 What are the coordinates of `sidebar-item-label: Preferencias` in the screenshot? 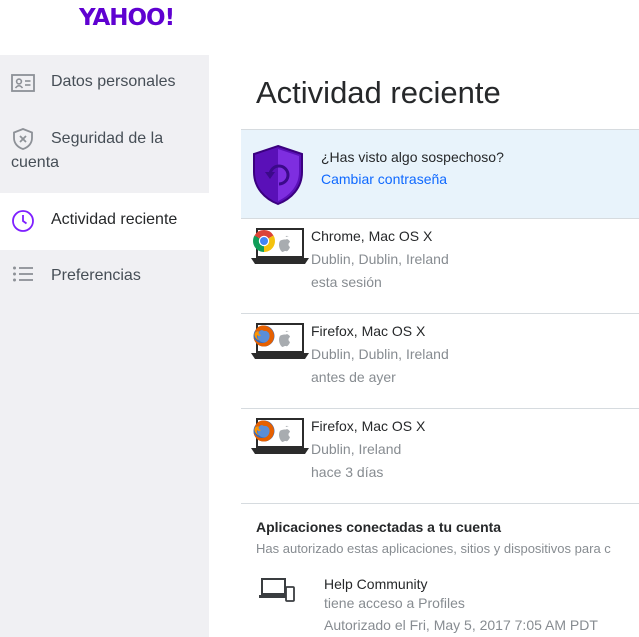 It's located at (96, 275).